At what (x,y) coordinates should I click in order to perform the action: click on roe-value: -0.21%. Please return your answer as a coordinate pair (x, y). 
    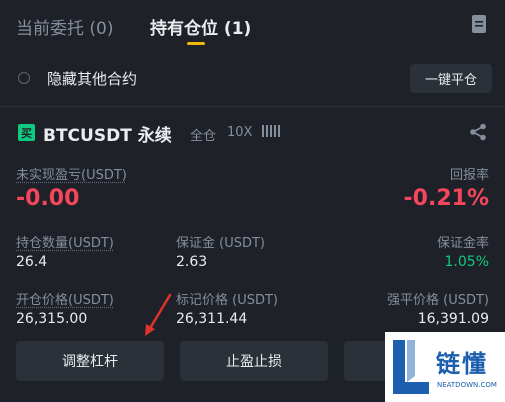
    Looking at the image, I should click on (446, 198).